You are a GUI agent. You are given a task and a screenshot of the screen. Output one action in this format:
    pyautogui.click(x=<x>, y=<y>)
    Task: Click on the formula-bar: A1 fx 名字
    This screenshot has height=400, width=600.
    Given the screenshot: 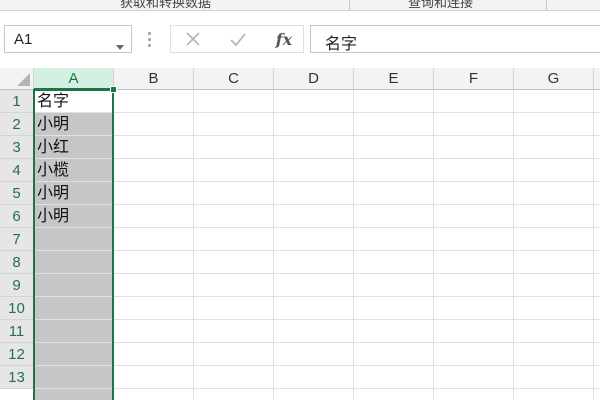 What is the action you would take?
    pyautogui.click(x=300, y=40)
    